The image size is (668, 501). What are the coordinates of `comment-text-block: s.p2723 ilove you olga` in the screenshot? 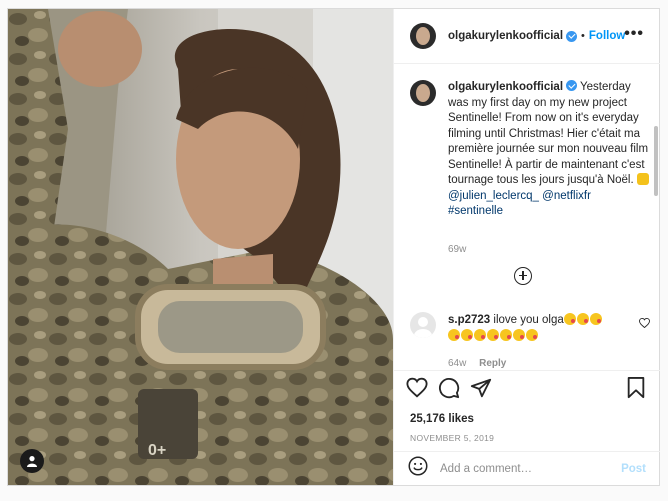 It's located at (543, 328).